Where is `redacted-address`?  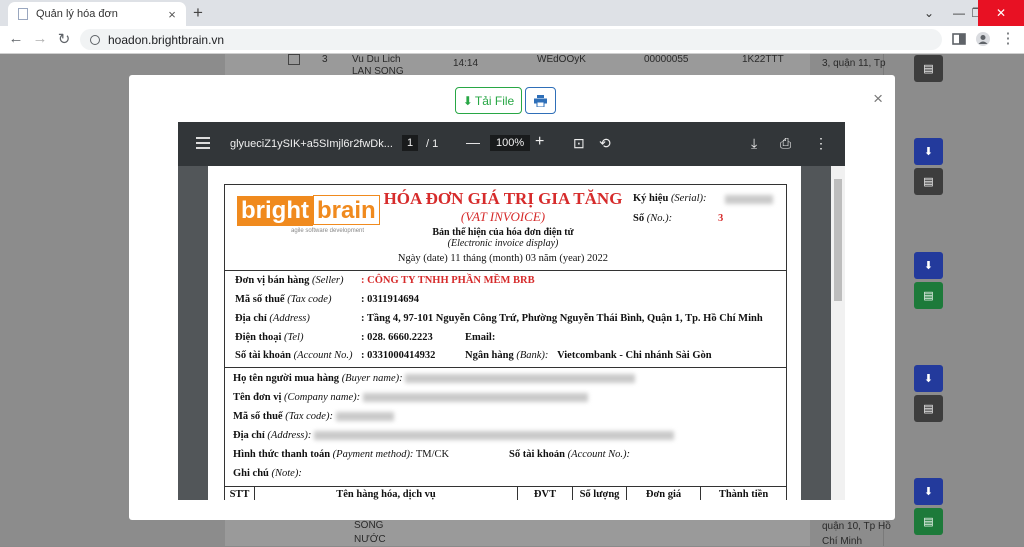
redacted-address is located at coordinates (493, 436).